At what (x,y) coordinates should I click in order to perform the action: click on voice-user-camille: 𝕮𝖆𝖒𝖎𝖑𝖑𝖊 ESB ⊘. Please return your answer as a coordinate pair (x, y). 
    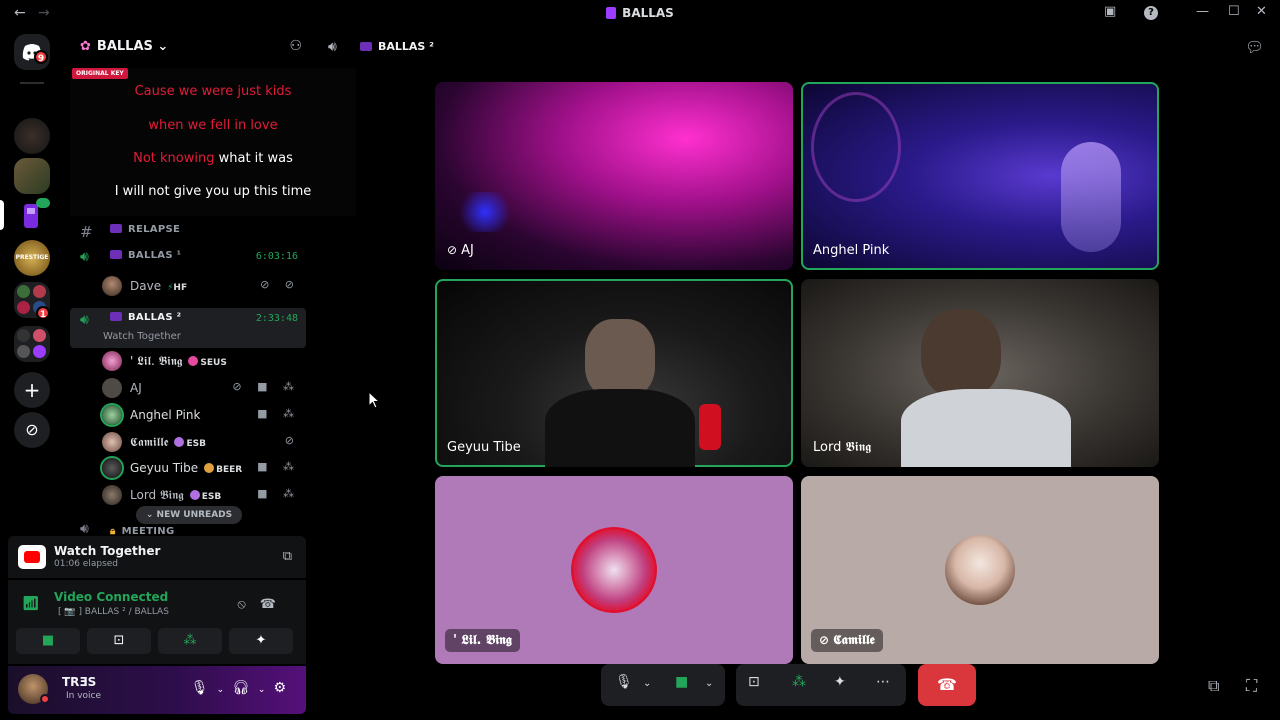
    Looking at the image, I should click on (204, 442).